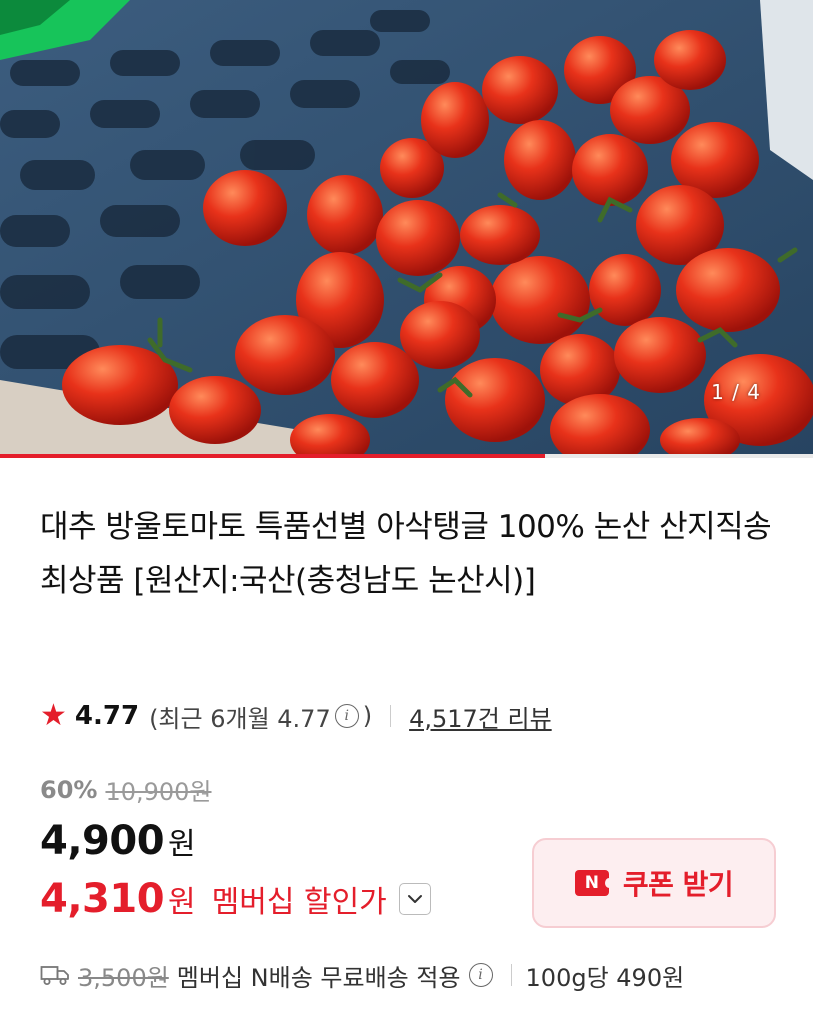 This screenshot has height=1024, width=813. What do you see at coordinates (678, 884) in the screenshot?
I see `coupon-button-label: 쿠폰 받기` at bounding box center [678, 884].